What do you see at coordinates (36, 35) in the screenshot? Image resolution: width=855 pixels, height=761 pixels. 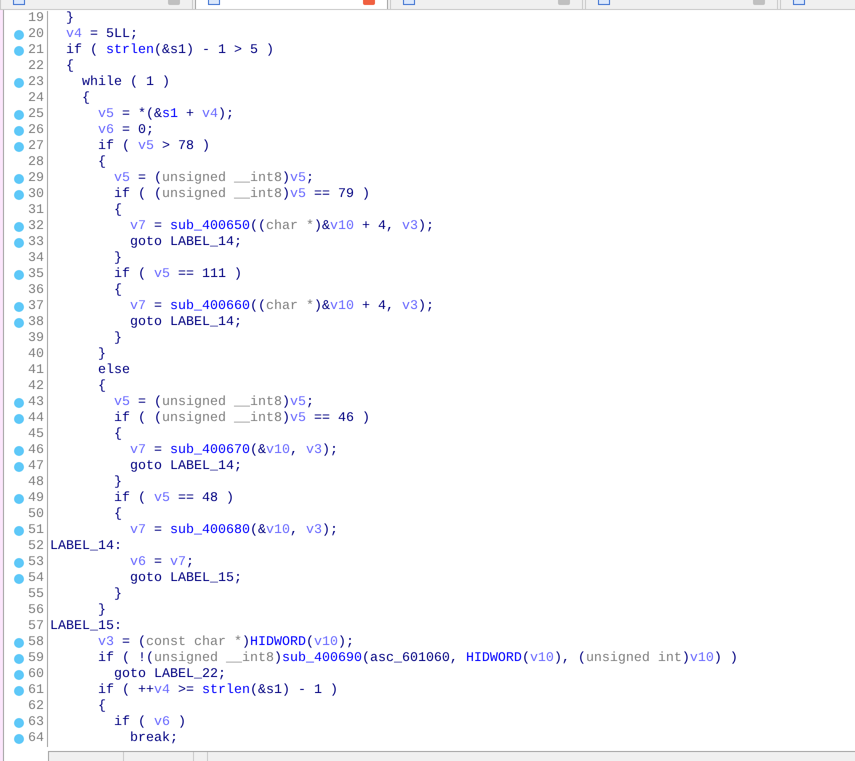 I see `line-number: 20` at bounding box center [36, 35].